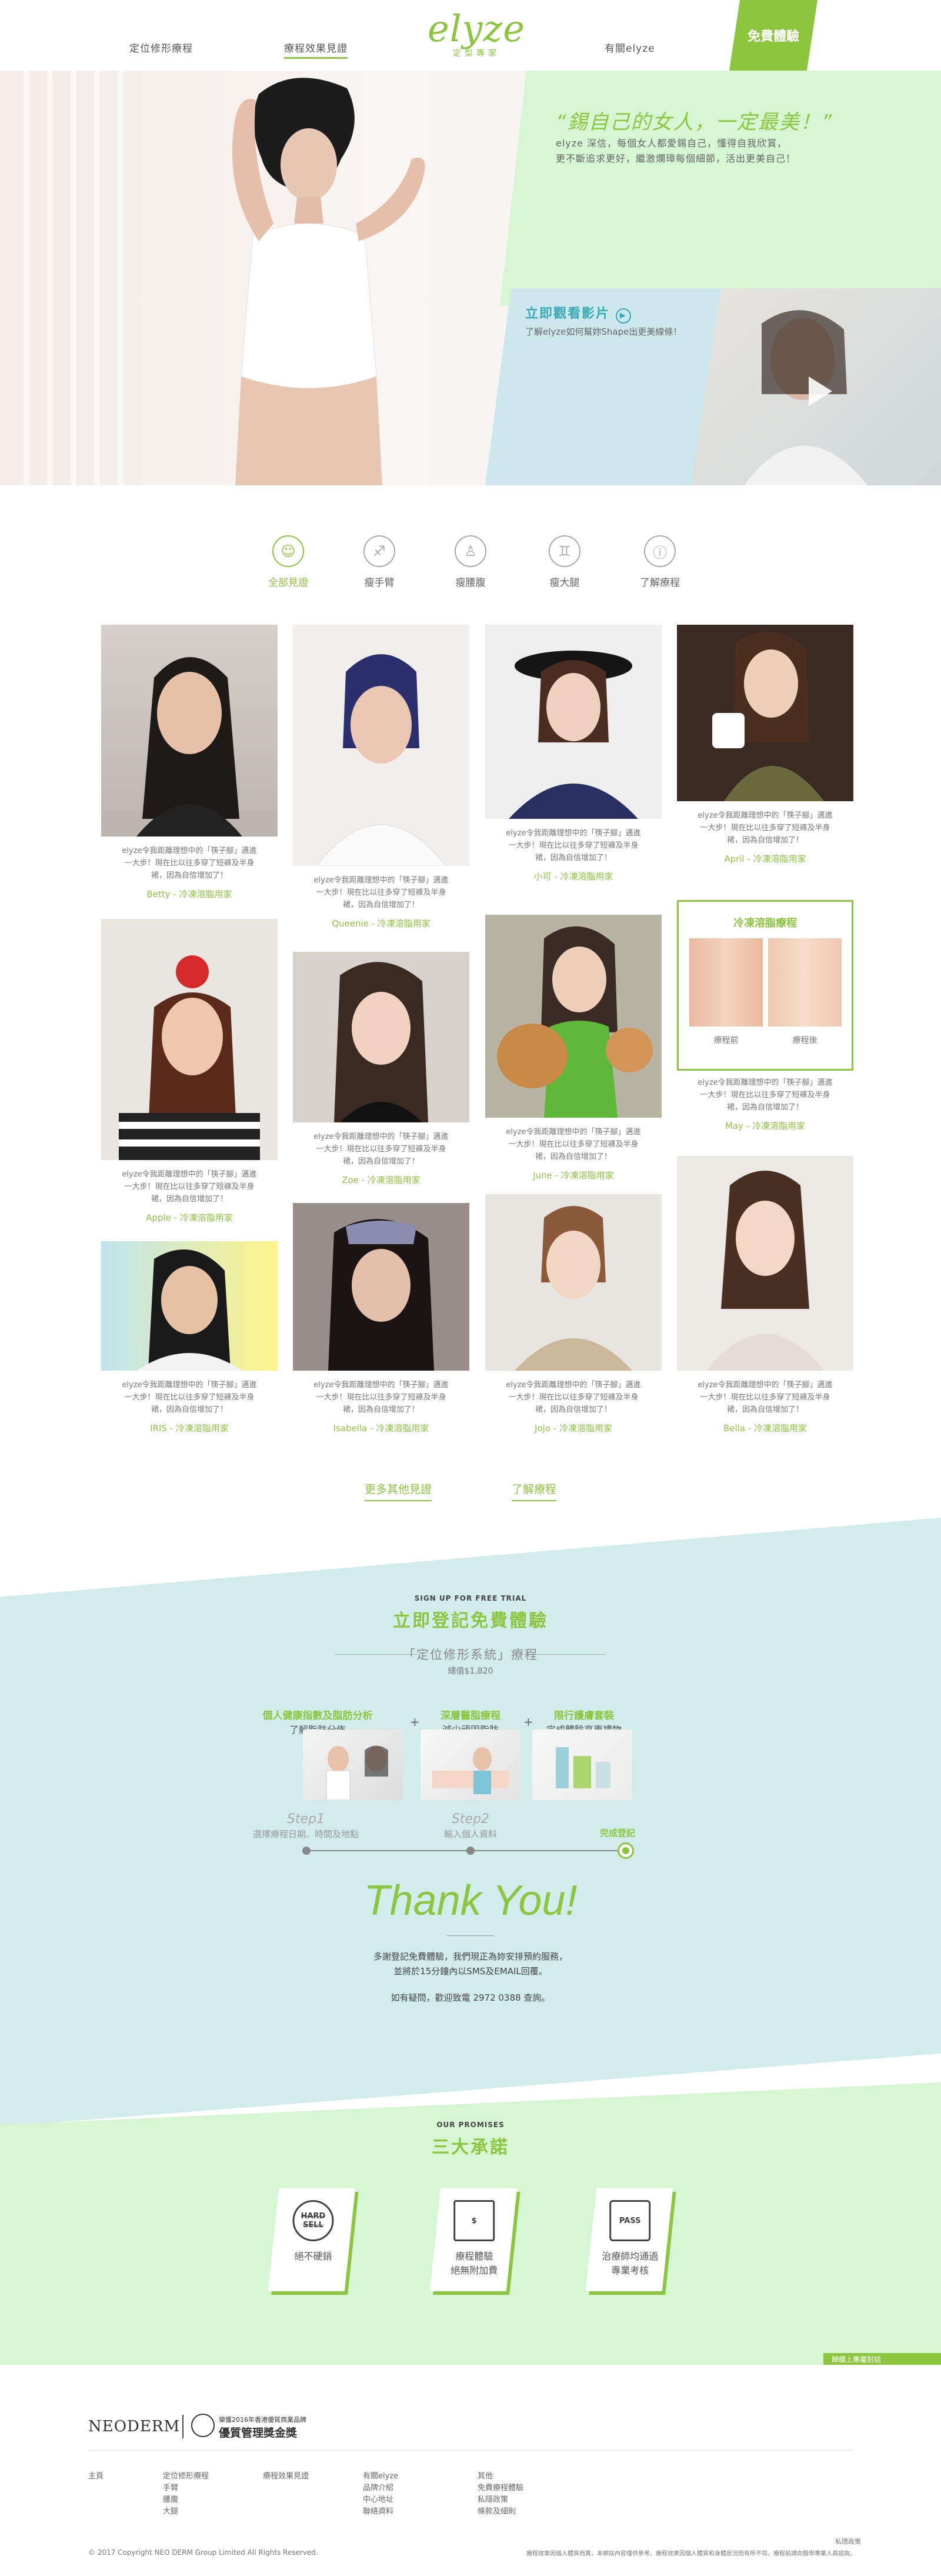 This screenshot has height=2576, width=941. Describe the element at coordinates (470, 1655) in the screenshot. I see `signup-system: 「定位修形系統」療程` at that location.